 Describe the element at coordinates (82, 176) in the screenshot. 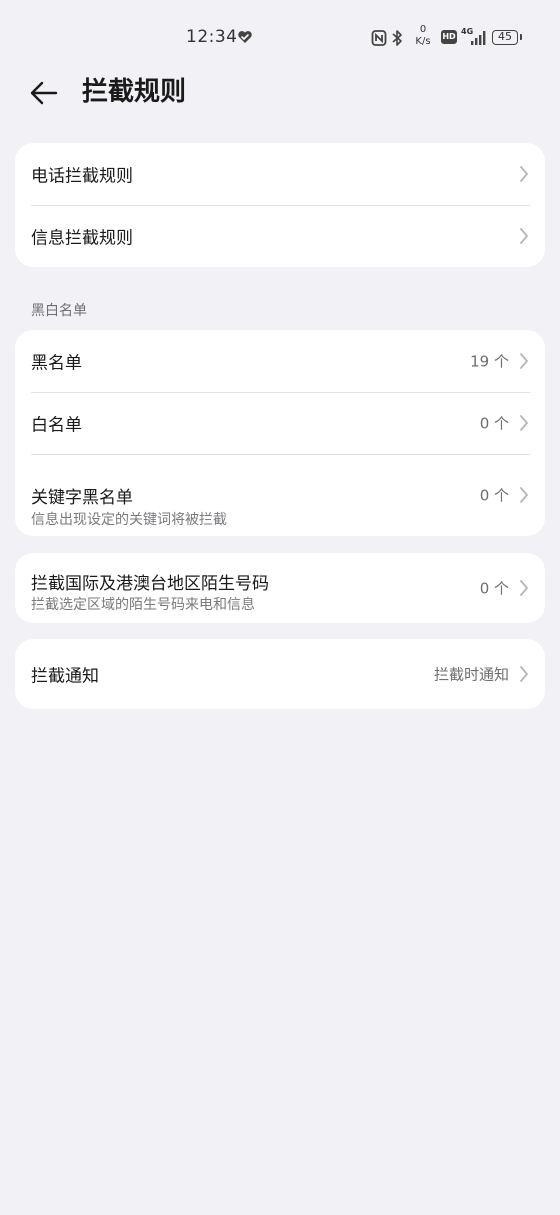

I see `call-block-rules-label: 电话拦截规则` at that location.